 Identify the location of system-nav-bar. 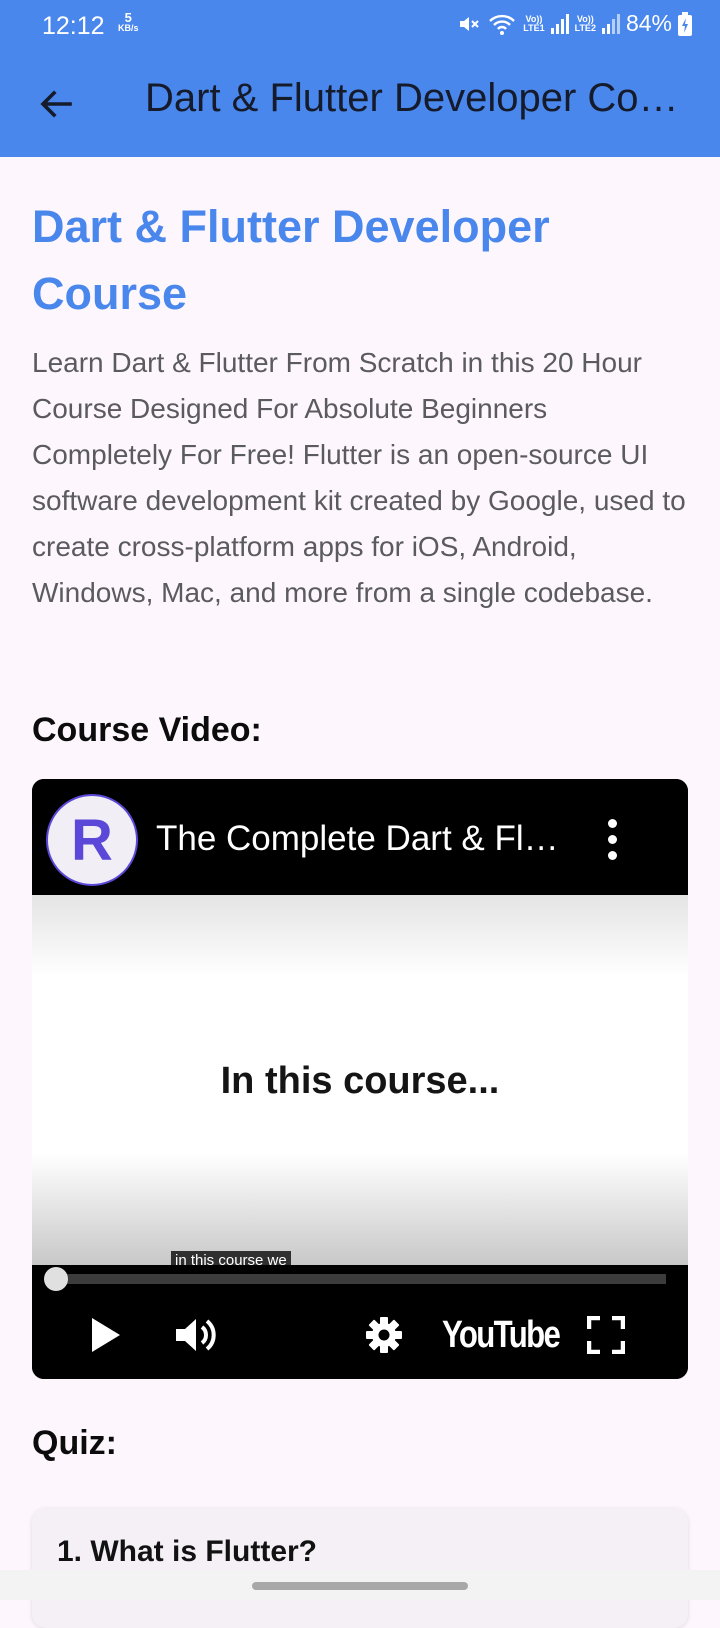
(360, 1585).